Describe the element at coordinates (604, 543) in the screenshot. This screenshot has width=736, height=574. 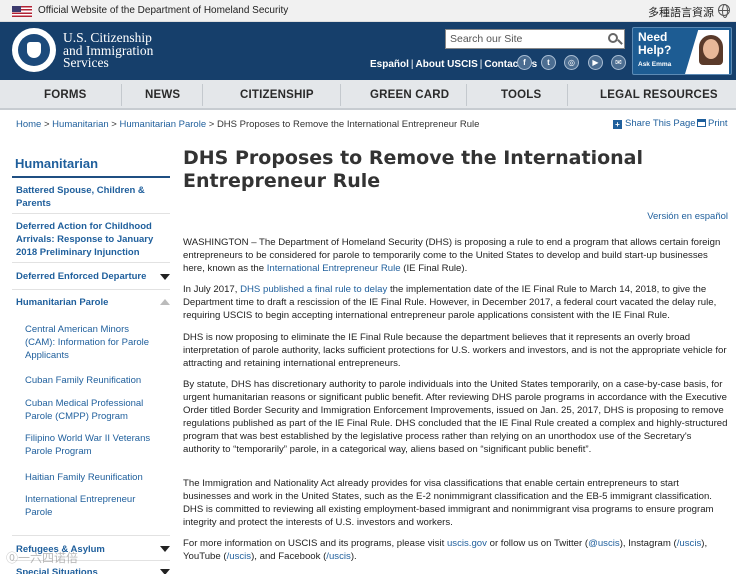
I see `twitter-link: @uscis` at that location.